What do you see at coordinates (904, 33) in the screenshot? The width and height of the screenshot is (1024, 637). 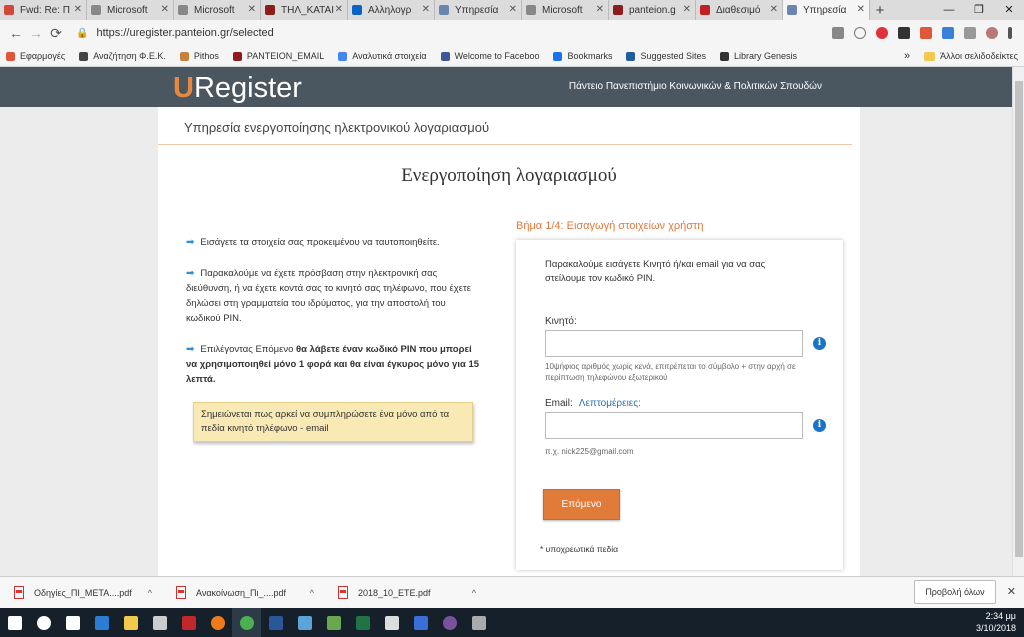 I see `shield-icon` at bounding box center [904, 33].